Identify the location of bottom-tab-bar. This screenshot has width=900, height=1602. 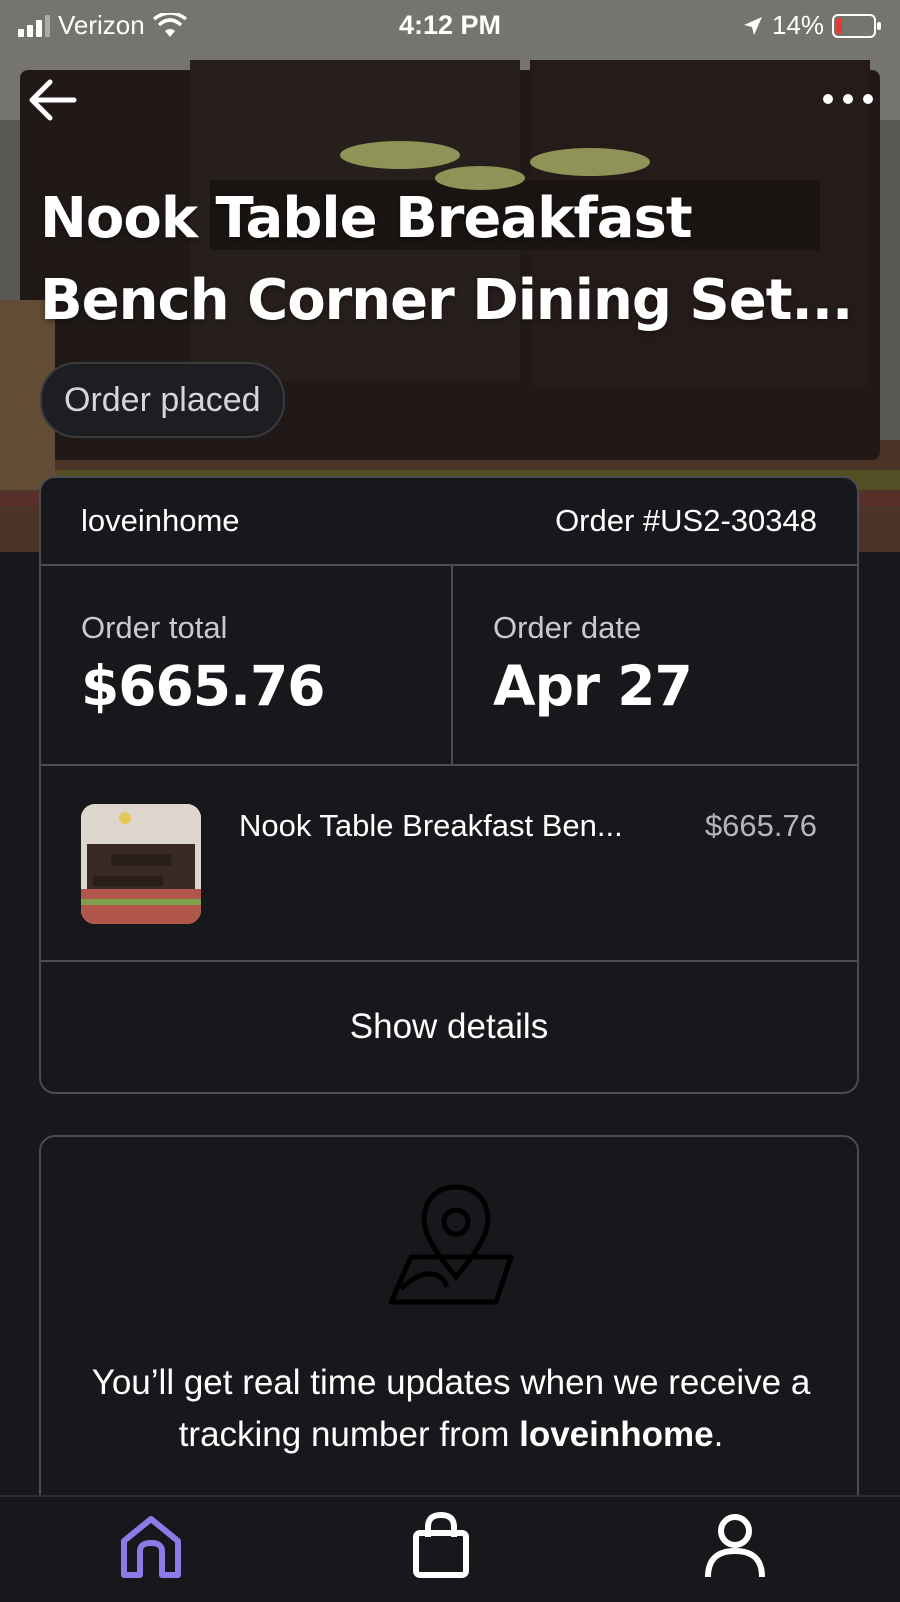
(450, 1548).